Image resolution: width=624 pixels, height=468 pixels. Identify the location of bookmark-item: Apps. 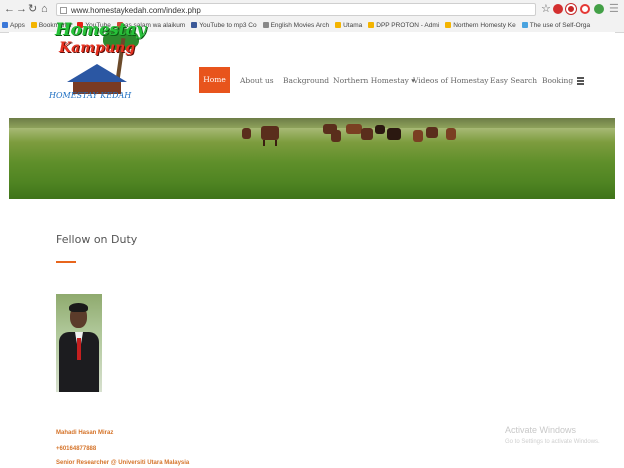
(13, 25).